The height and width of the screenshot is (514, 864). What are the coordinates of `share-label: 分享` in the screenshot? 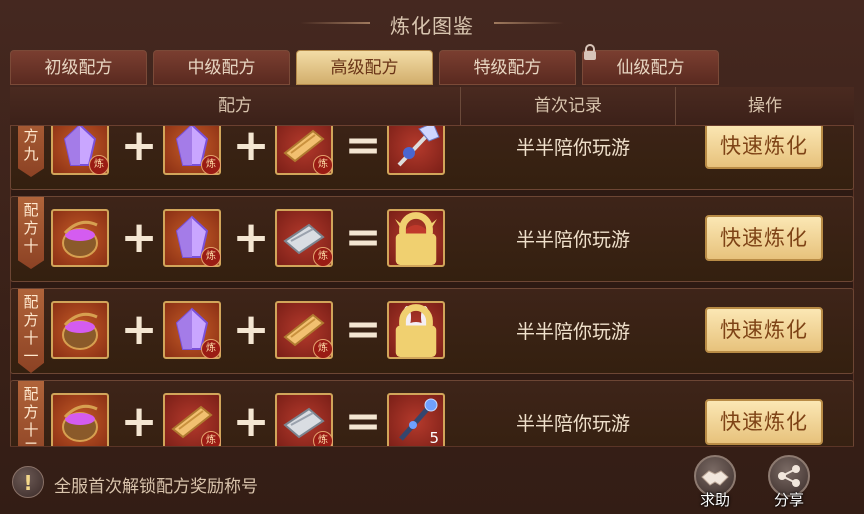 It's located at (788, 500).